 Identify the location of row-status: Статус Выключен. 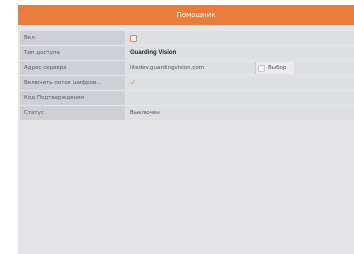
(187, 113).